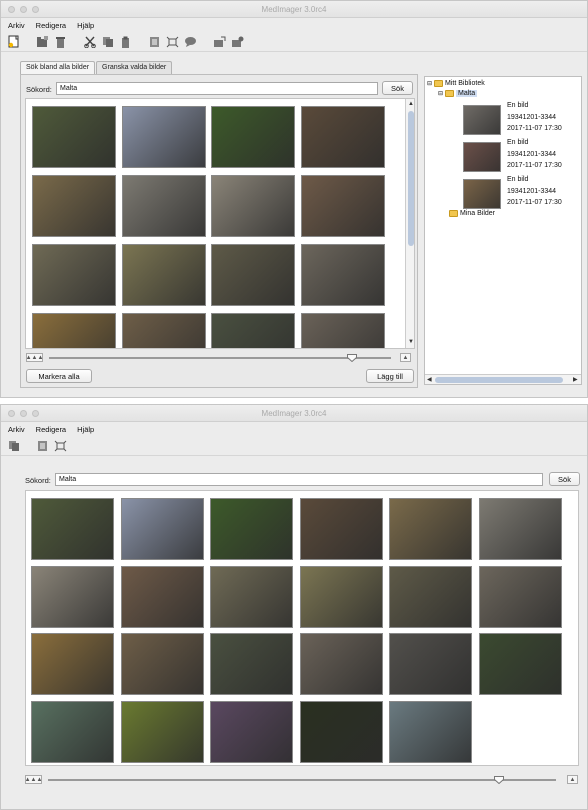  Describe the element at coordinates (134, 67) in the screenshot. I see `tab-review-selected: Granska valda bilder` at that location.